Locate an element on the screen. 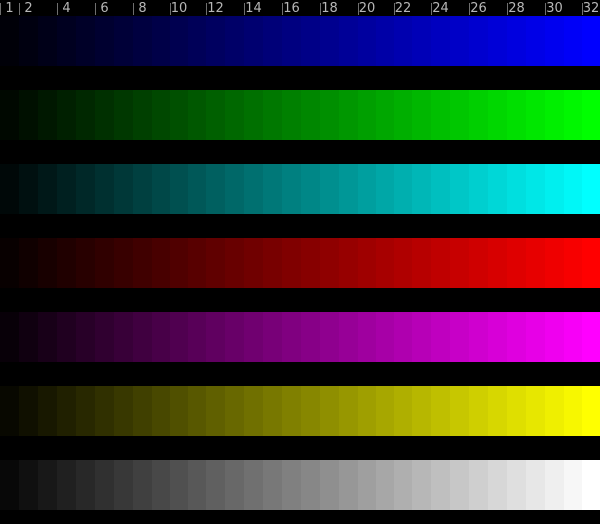 Image resolution: width=600 pixels, height=524 pixels. ramp-yellow is located at coordinates (300, 411).